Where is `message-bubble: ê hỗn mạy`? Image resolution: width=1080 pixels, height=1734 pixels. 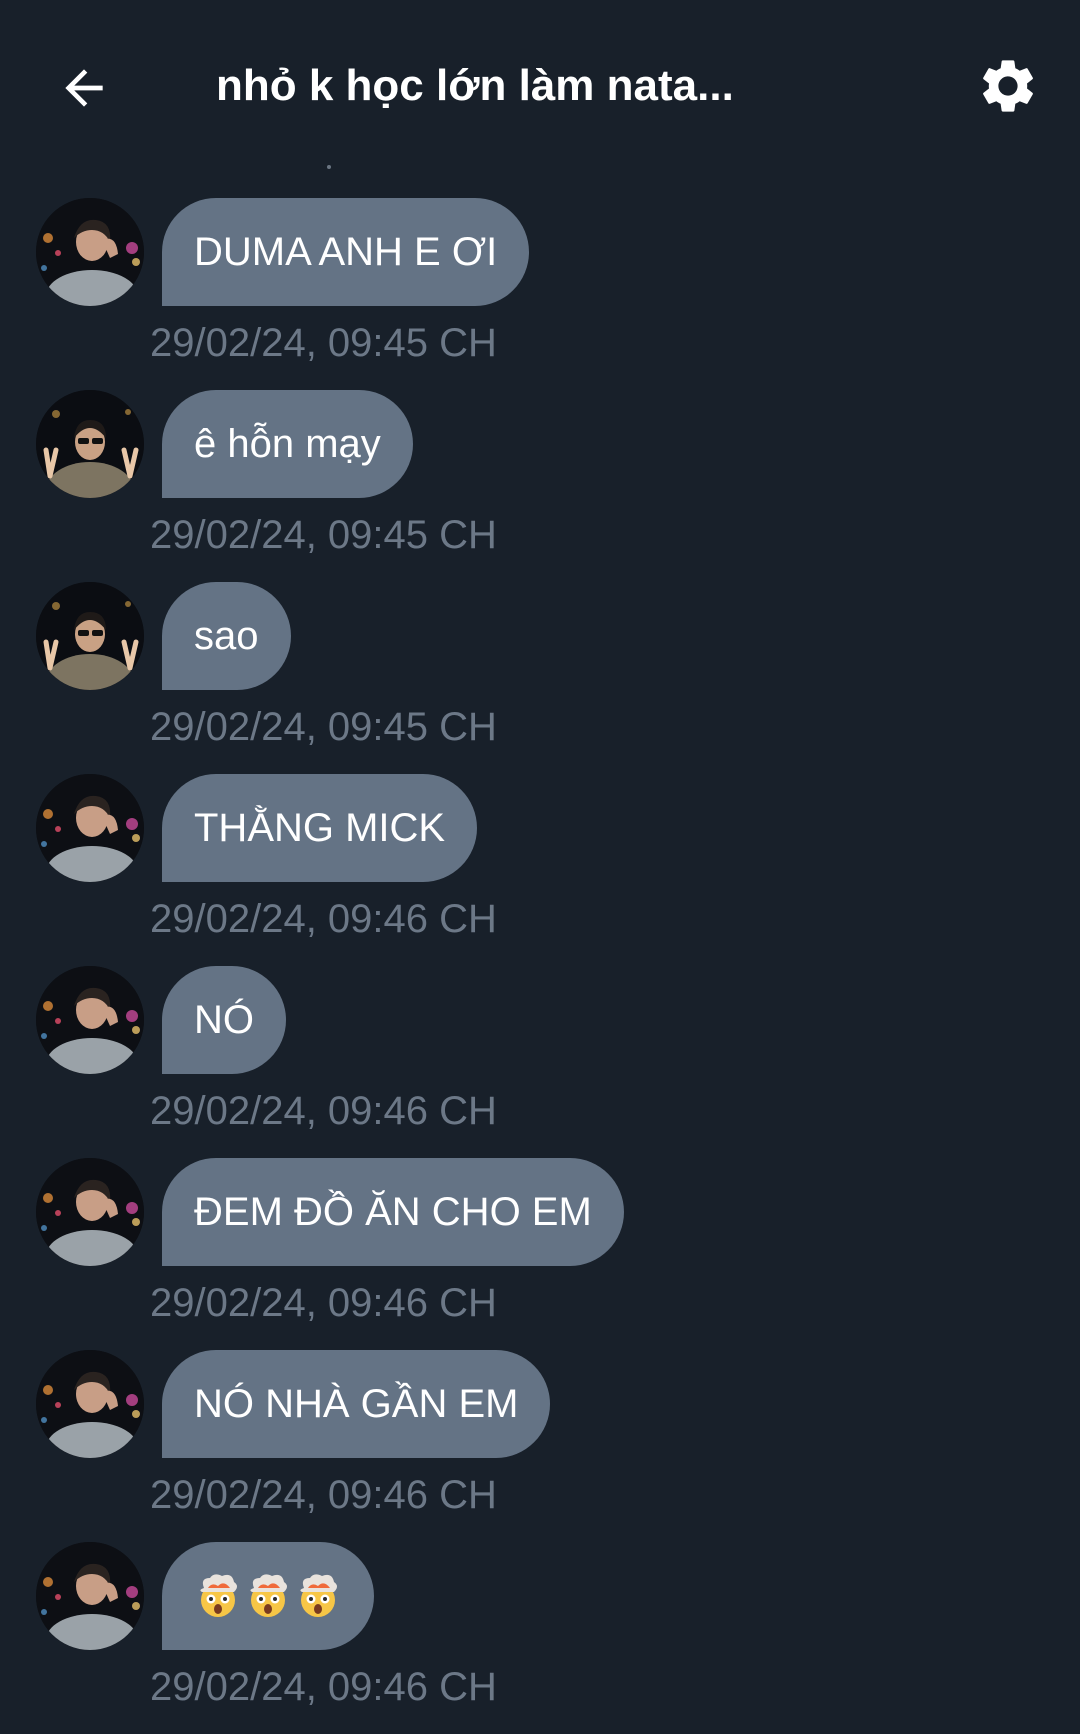 message-bubble: ê hỗn mạy is located at coordinates (287, 444).